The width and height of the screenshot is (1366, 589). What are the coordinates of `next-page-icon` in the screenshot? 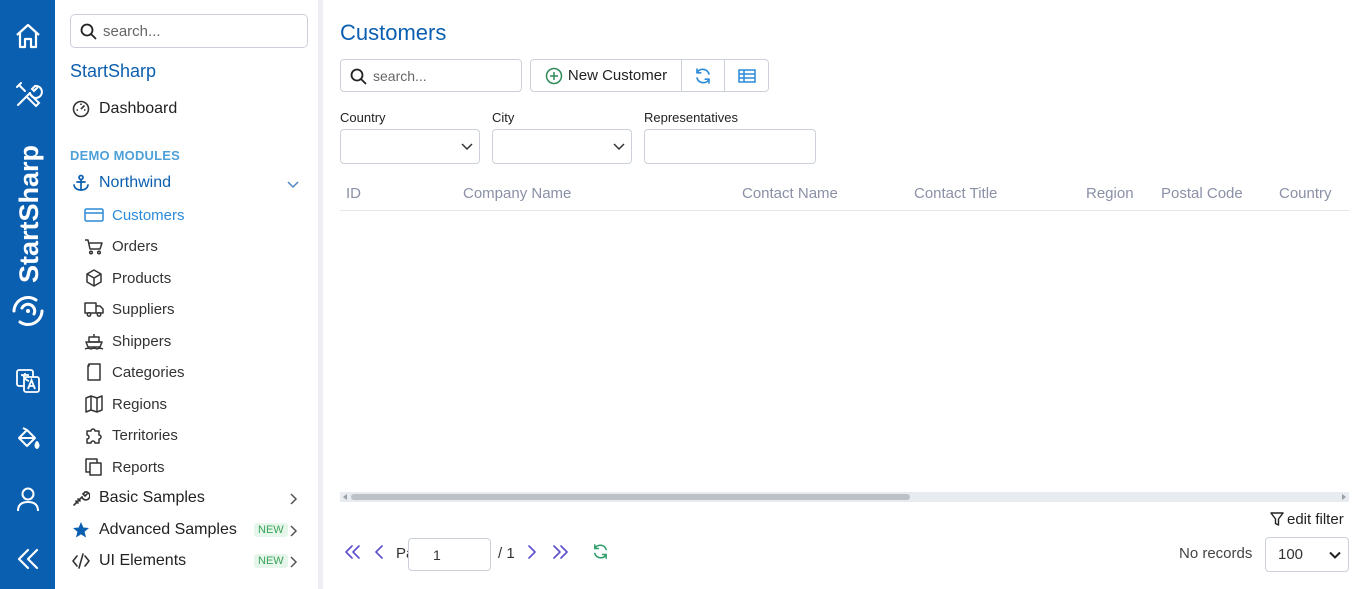 It's located at (532, 552).